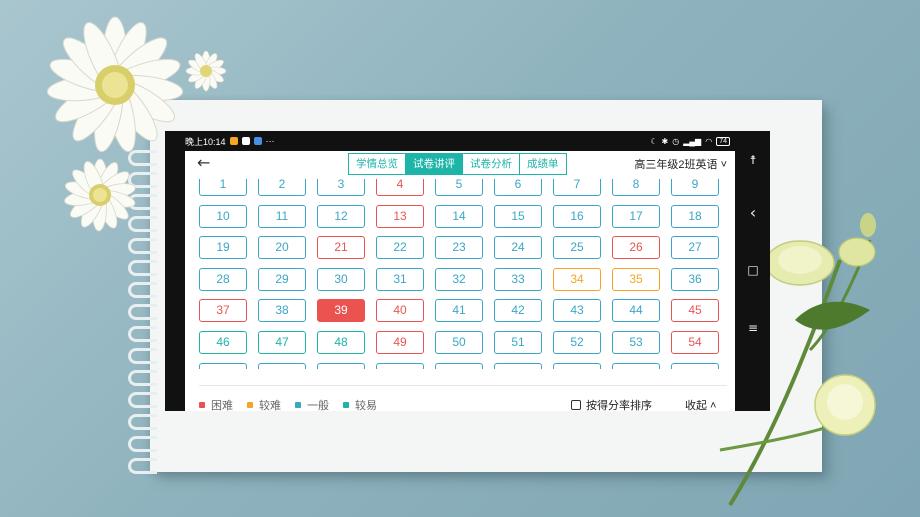 Image resolution: width=920 pixels, height=517 pixels. I want to click on question-cell: 30, so click(341, 279).